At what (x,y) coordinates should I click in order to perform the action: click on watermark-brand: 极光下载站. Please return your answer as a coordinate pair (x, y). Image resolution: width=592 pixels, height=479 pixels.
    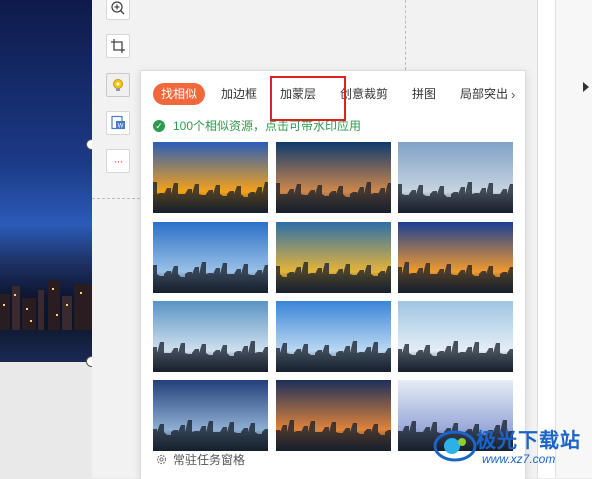
    Looking at the image, I should click on (528, 441).